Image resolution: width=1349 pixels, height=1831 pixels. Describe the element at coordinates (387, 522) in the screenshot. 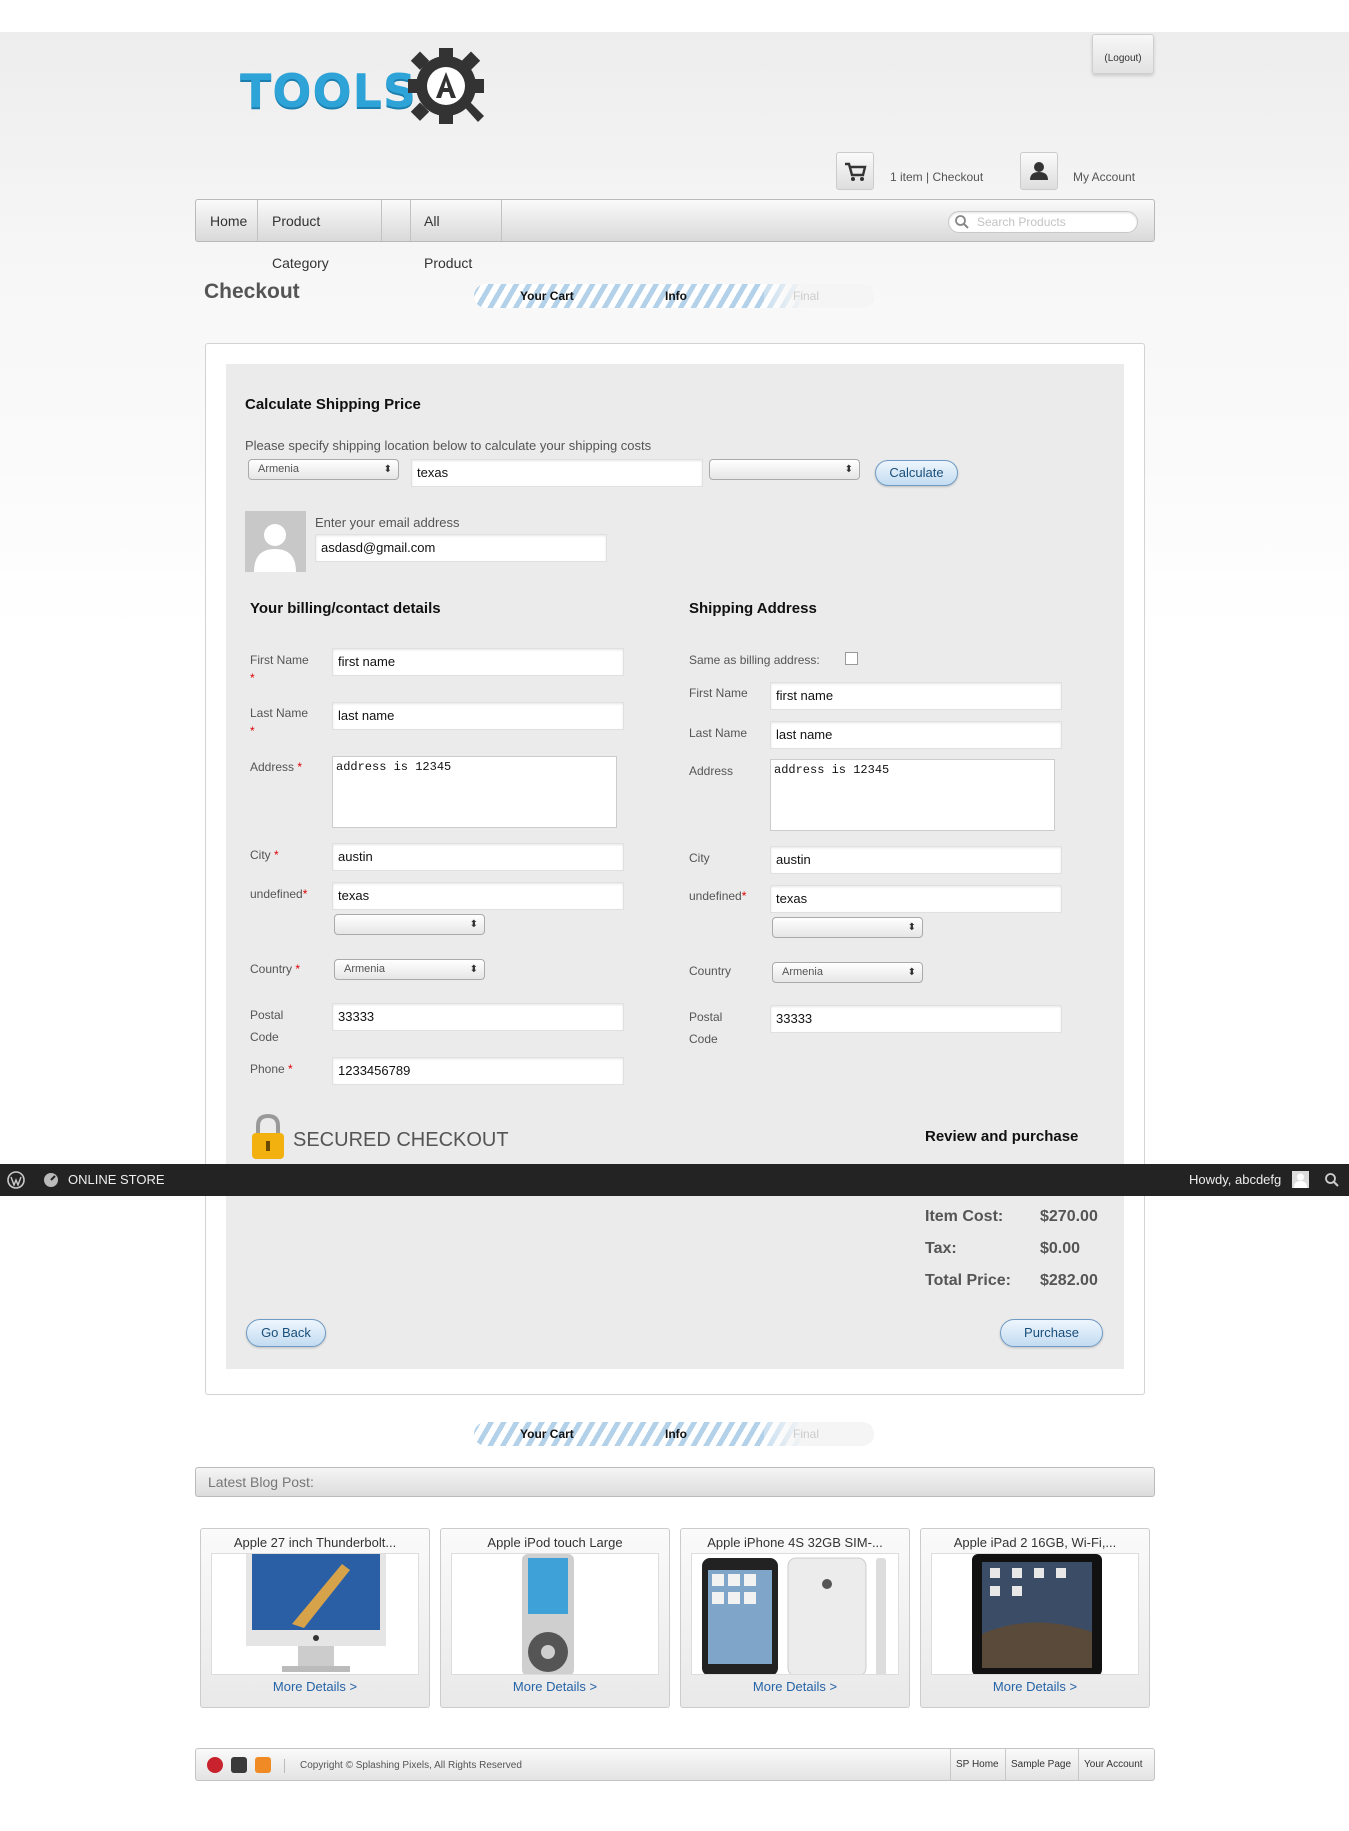

I see `email-label: Enter your email address` at that location.